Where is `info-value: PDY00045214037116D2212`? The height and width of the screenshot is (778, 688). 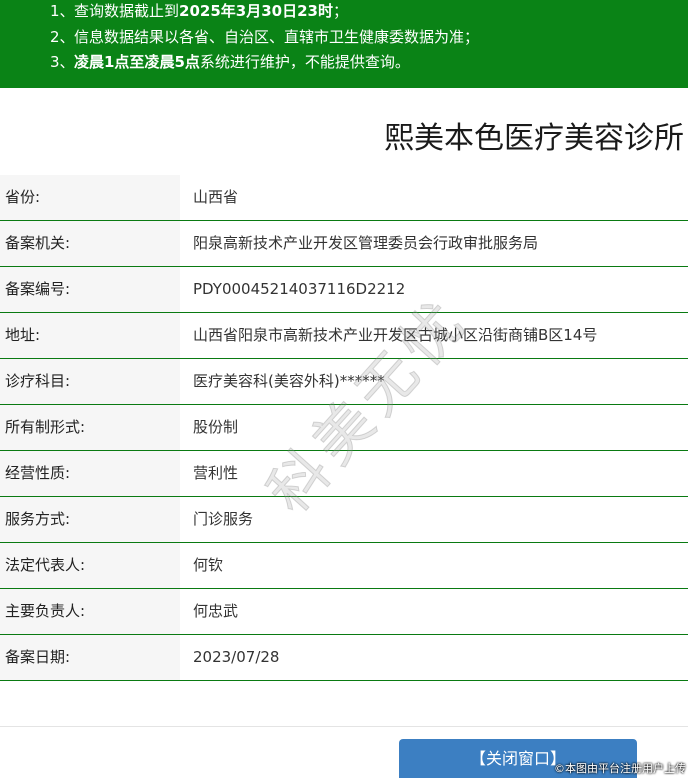 info-value: PDY00045214037116D2212 is located at coordinates (299, 289).